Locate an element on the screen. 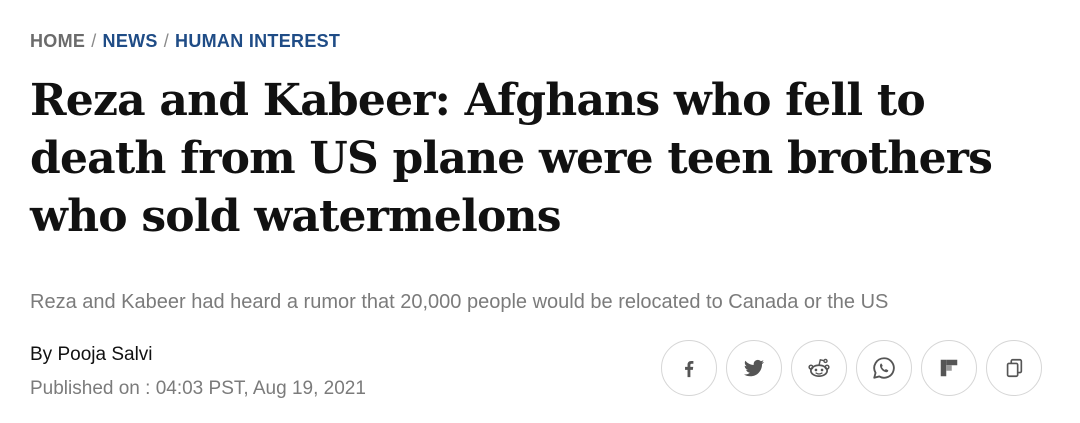 This screenshot has height=423, width=1080. whatsapp-icon is located at coordinates (884, 368).